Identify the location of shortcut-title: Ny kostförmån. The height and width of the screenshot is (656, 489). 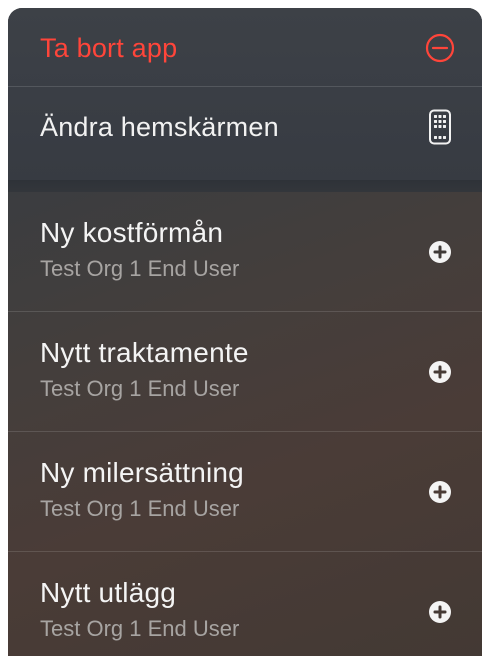
(132, 232).